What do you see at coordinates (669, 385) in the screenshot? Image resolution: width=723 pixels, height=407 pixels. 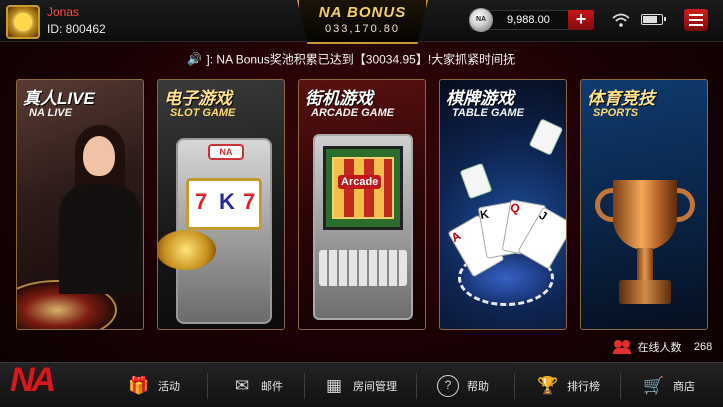 I see `nav-shop: 🛒 商店` at bounding box center [669, 385].